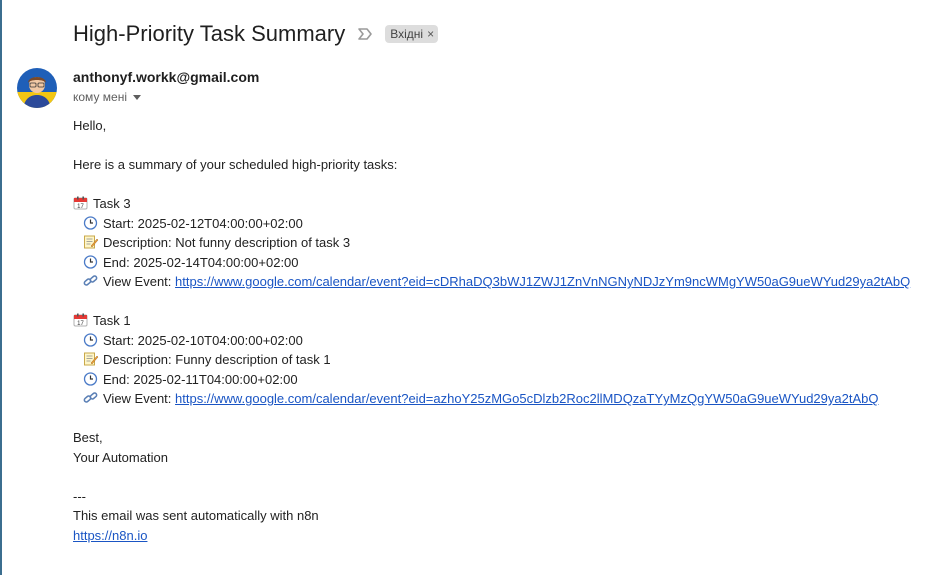  I want to click on inbox-label-chip: Вхідні ×, so click(412, 34).